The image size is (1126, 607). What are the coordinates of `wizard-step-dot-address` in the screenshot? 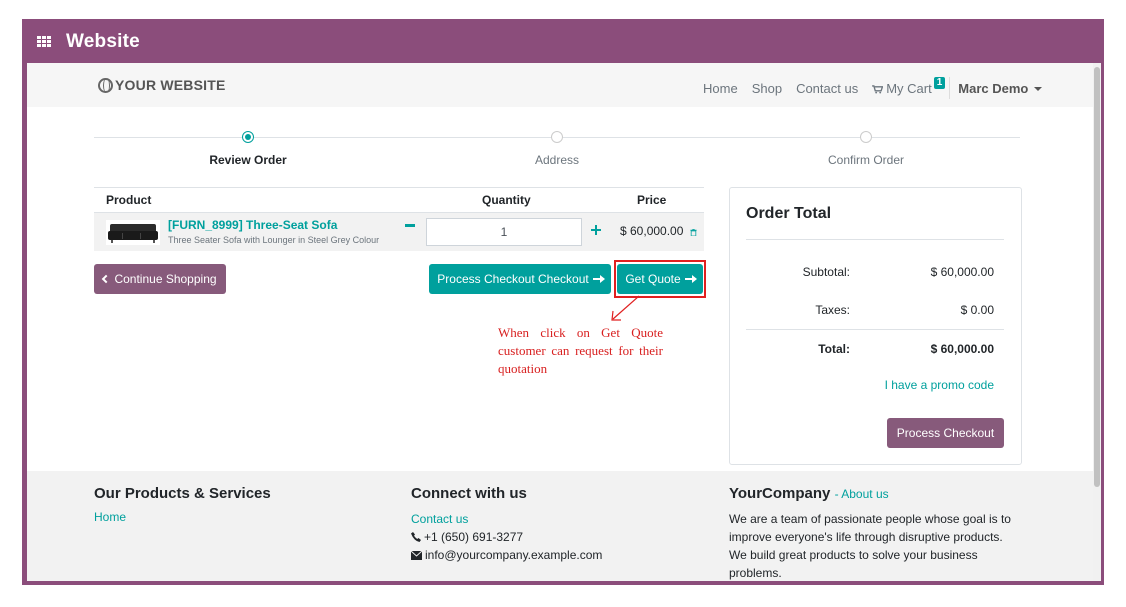 It's located at (557, 137).